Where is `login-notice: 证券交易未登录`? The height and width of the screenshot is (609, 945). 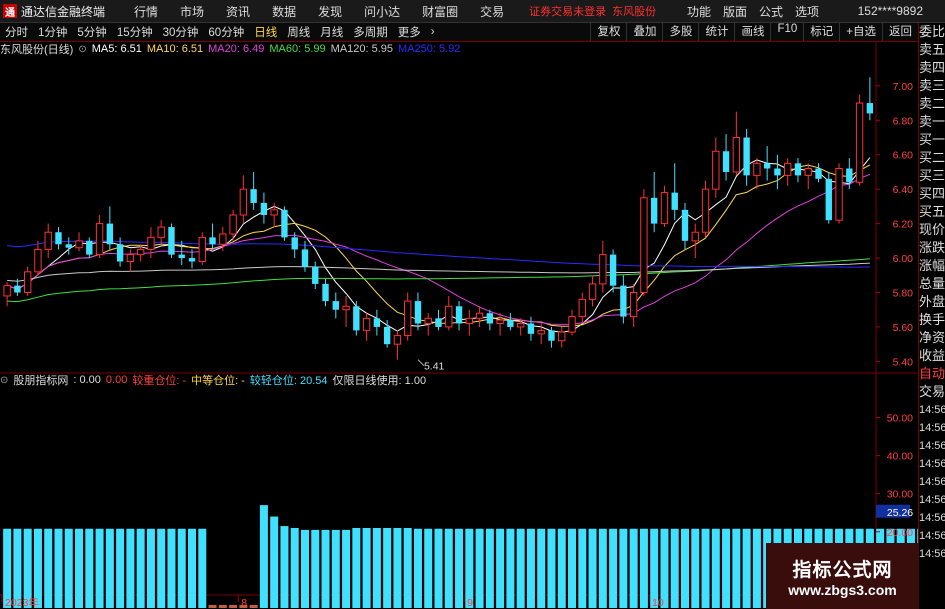
login-notice: 证券交易未登录 is located at coordinates (567, 11).